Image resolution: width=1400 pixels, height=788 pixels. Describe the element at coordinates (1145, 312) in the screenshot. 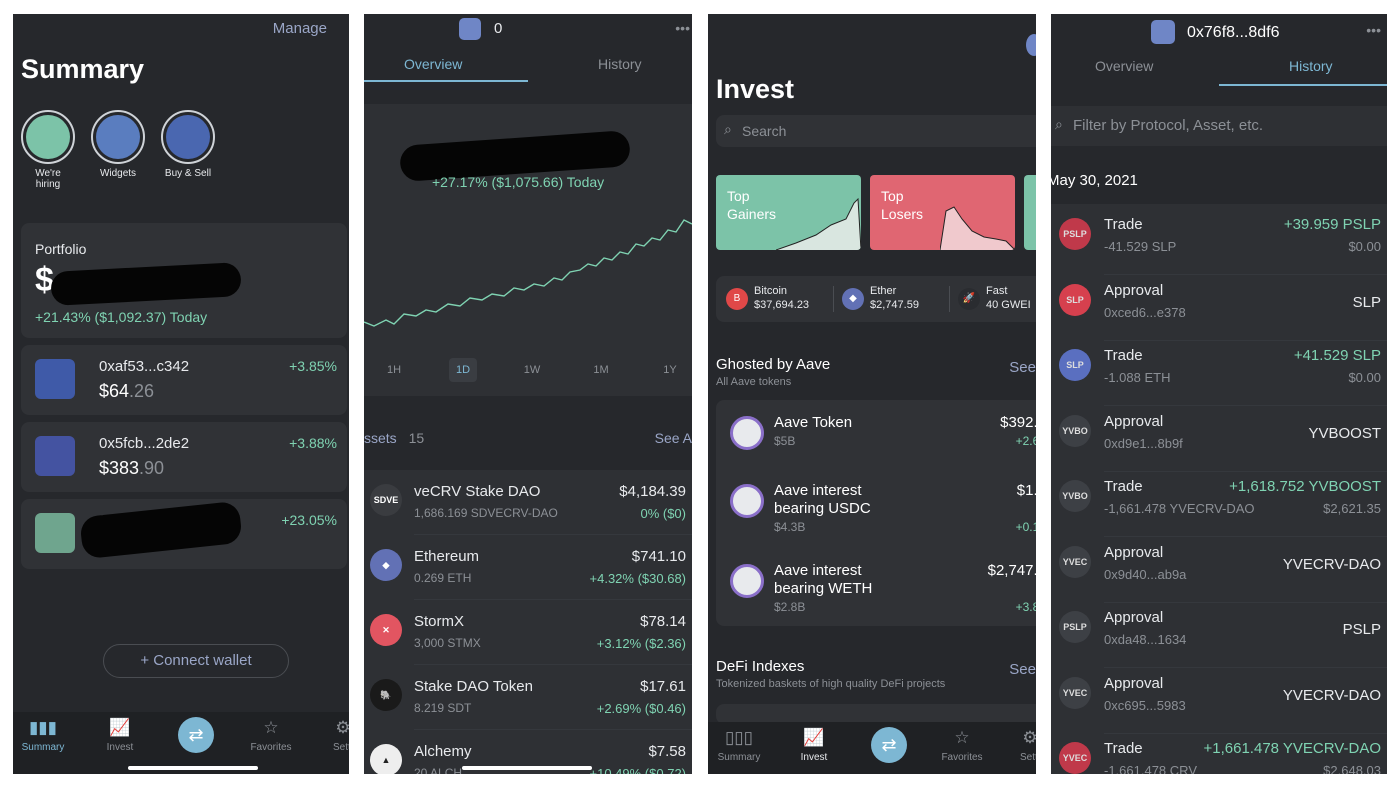

I see `history-detail: 0xced6...e378` at that location.